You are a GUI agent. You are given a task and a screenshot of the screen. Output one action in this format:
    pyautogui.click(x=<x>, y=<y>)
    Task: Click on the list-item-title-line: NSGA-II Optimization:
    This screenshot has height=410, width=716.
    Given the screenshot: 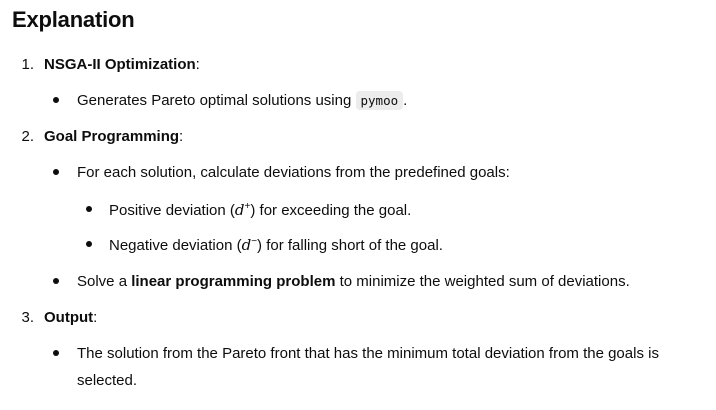 What is the action you would take?
    pyautogui.click(x=122, y=65)
    